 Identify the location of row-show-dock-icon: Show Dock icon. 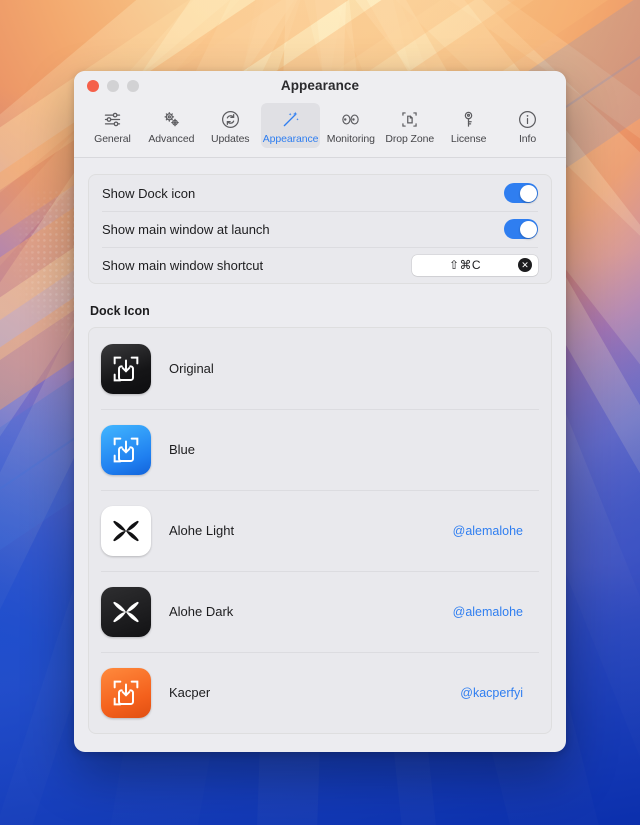
(320, 193).